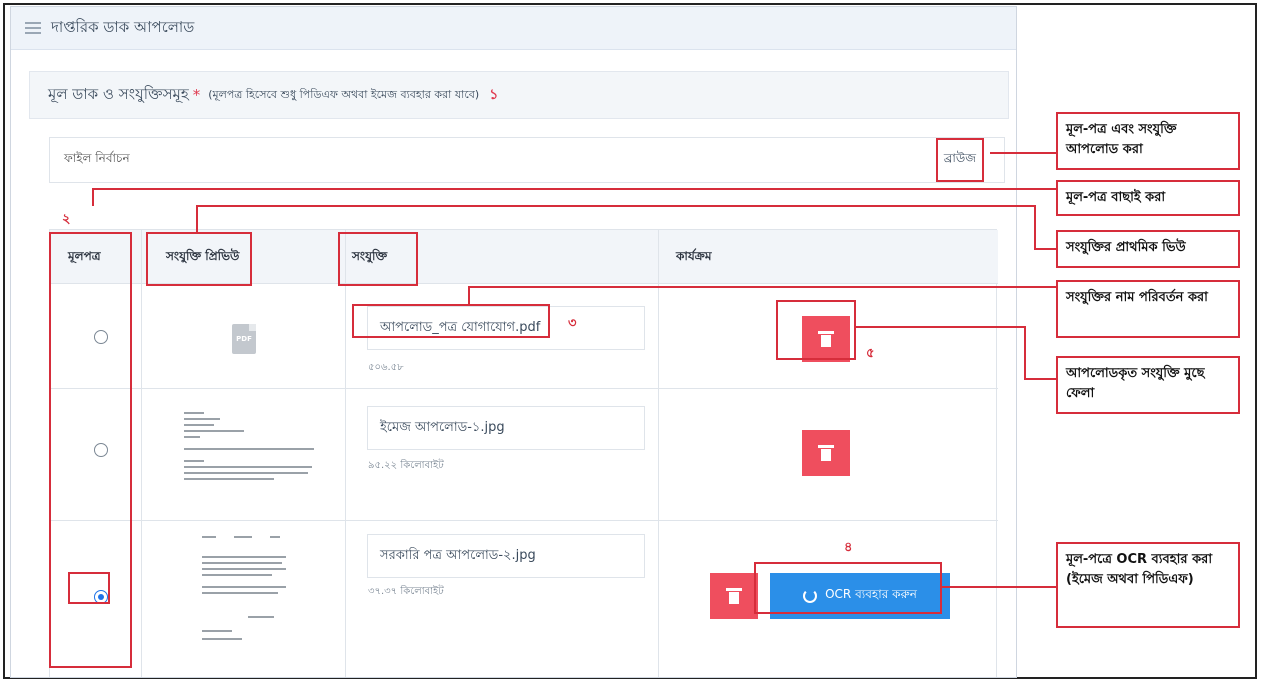 The width and height of the screenshot is (1274, 684). I want to click on attachment-size-3: ৩৭.৩৭ কিলোবাইট, so click(406, 591).